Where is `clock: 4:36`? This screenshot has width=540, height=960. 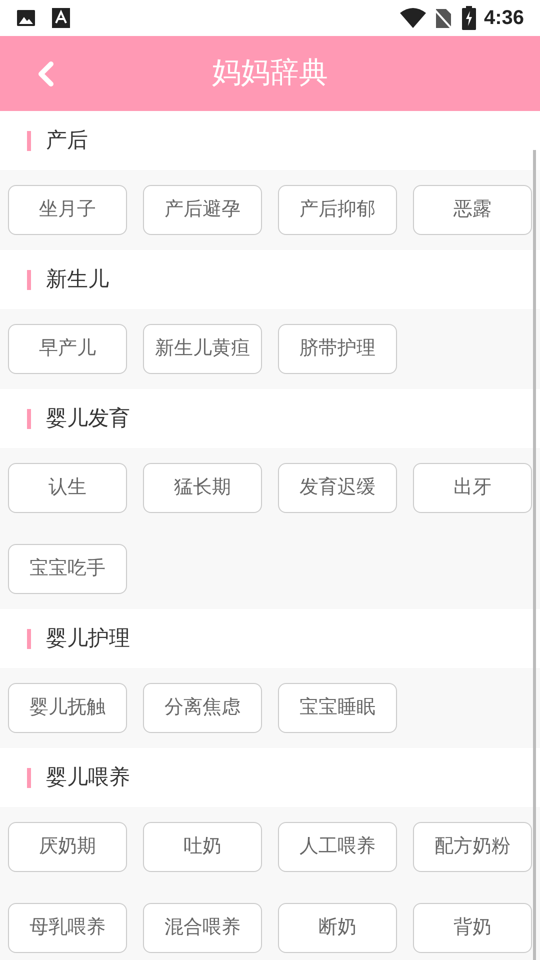
clock: 4:36 is located at coordinates (504, 18).